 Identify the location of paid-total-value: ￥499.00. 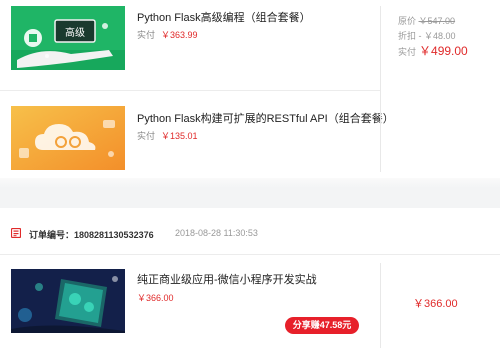
(443, 51).